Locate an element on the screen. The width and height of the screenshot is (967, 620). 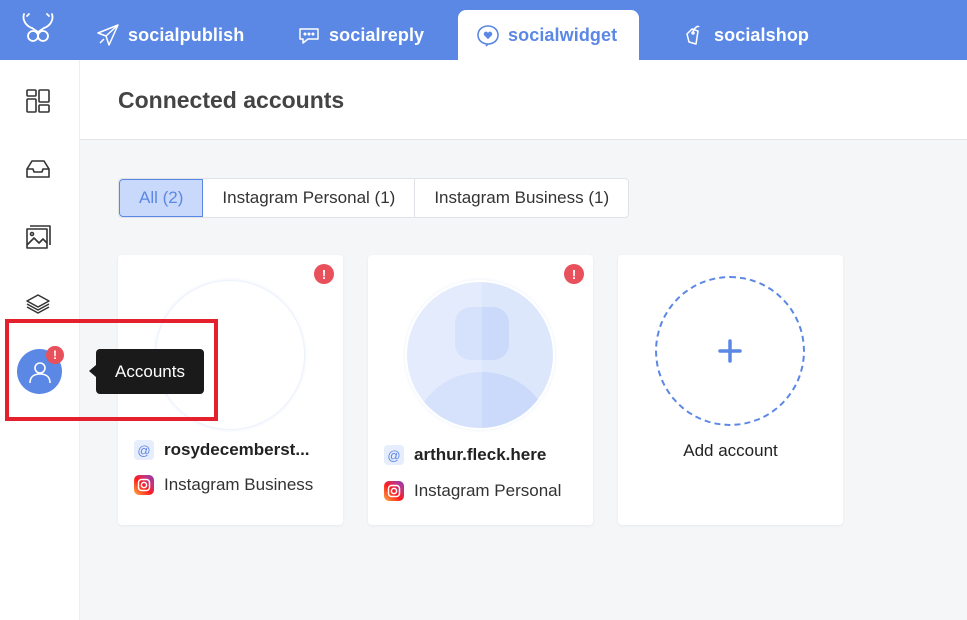
add-account-label: Add account is located at coordinates (730, 450).